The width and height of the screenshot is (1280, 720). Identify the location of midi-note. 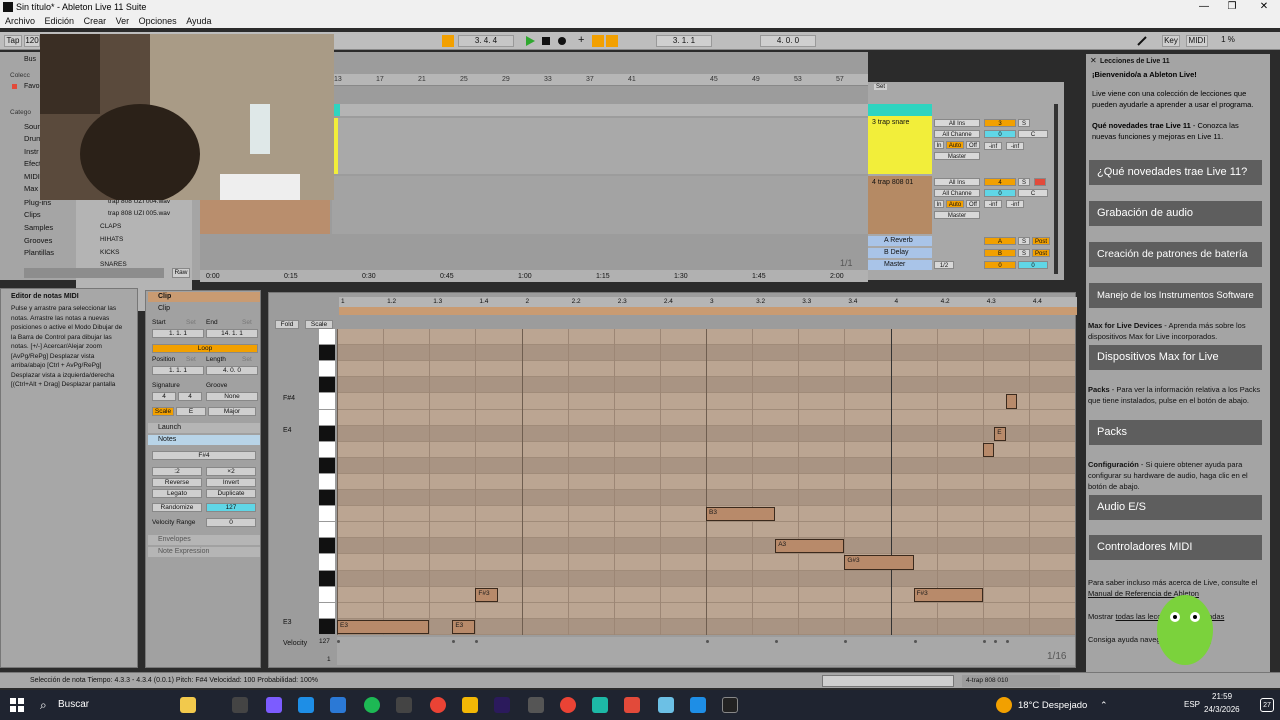
(988, 449).